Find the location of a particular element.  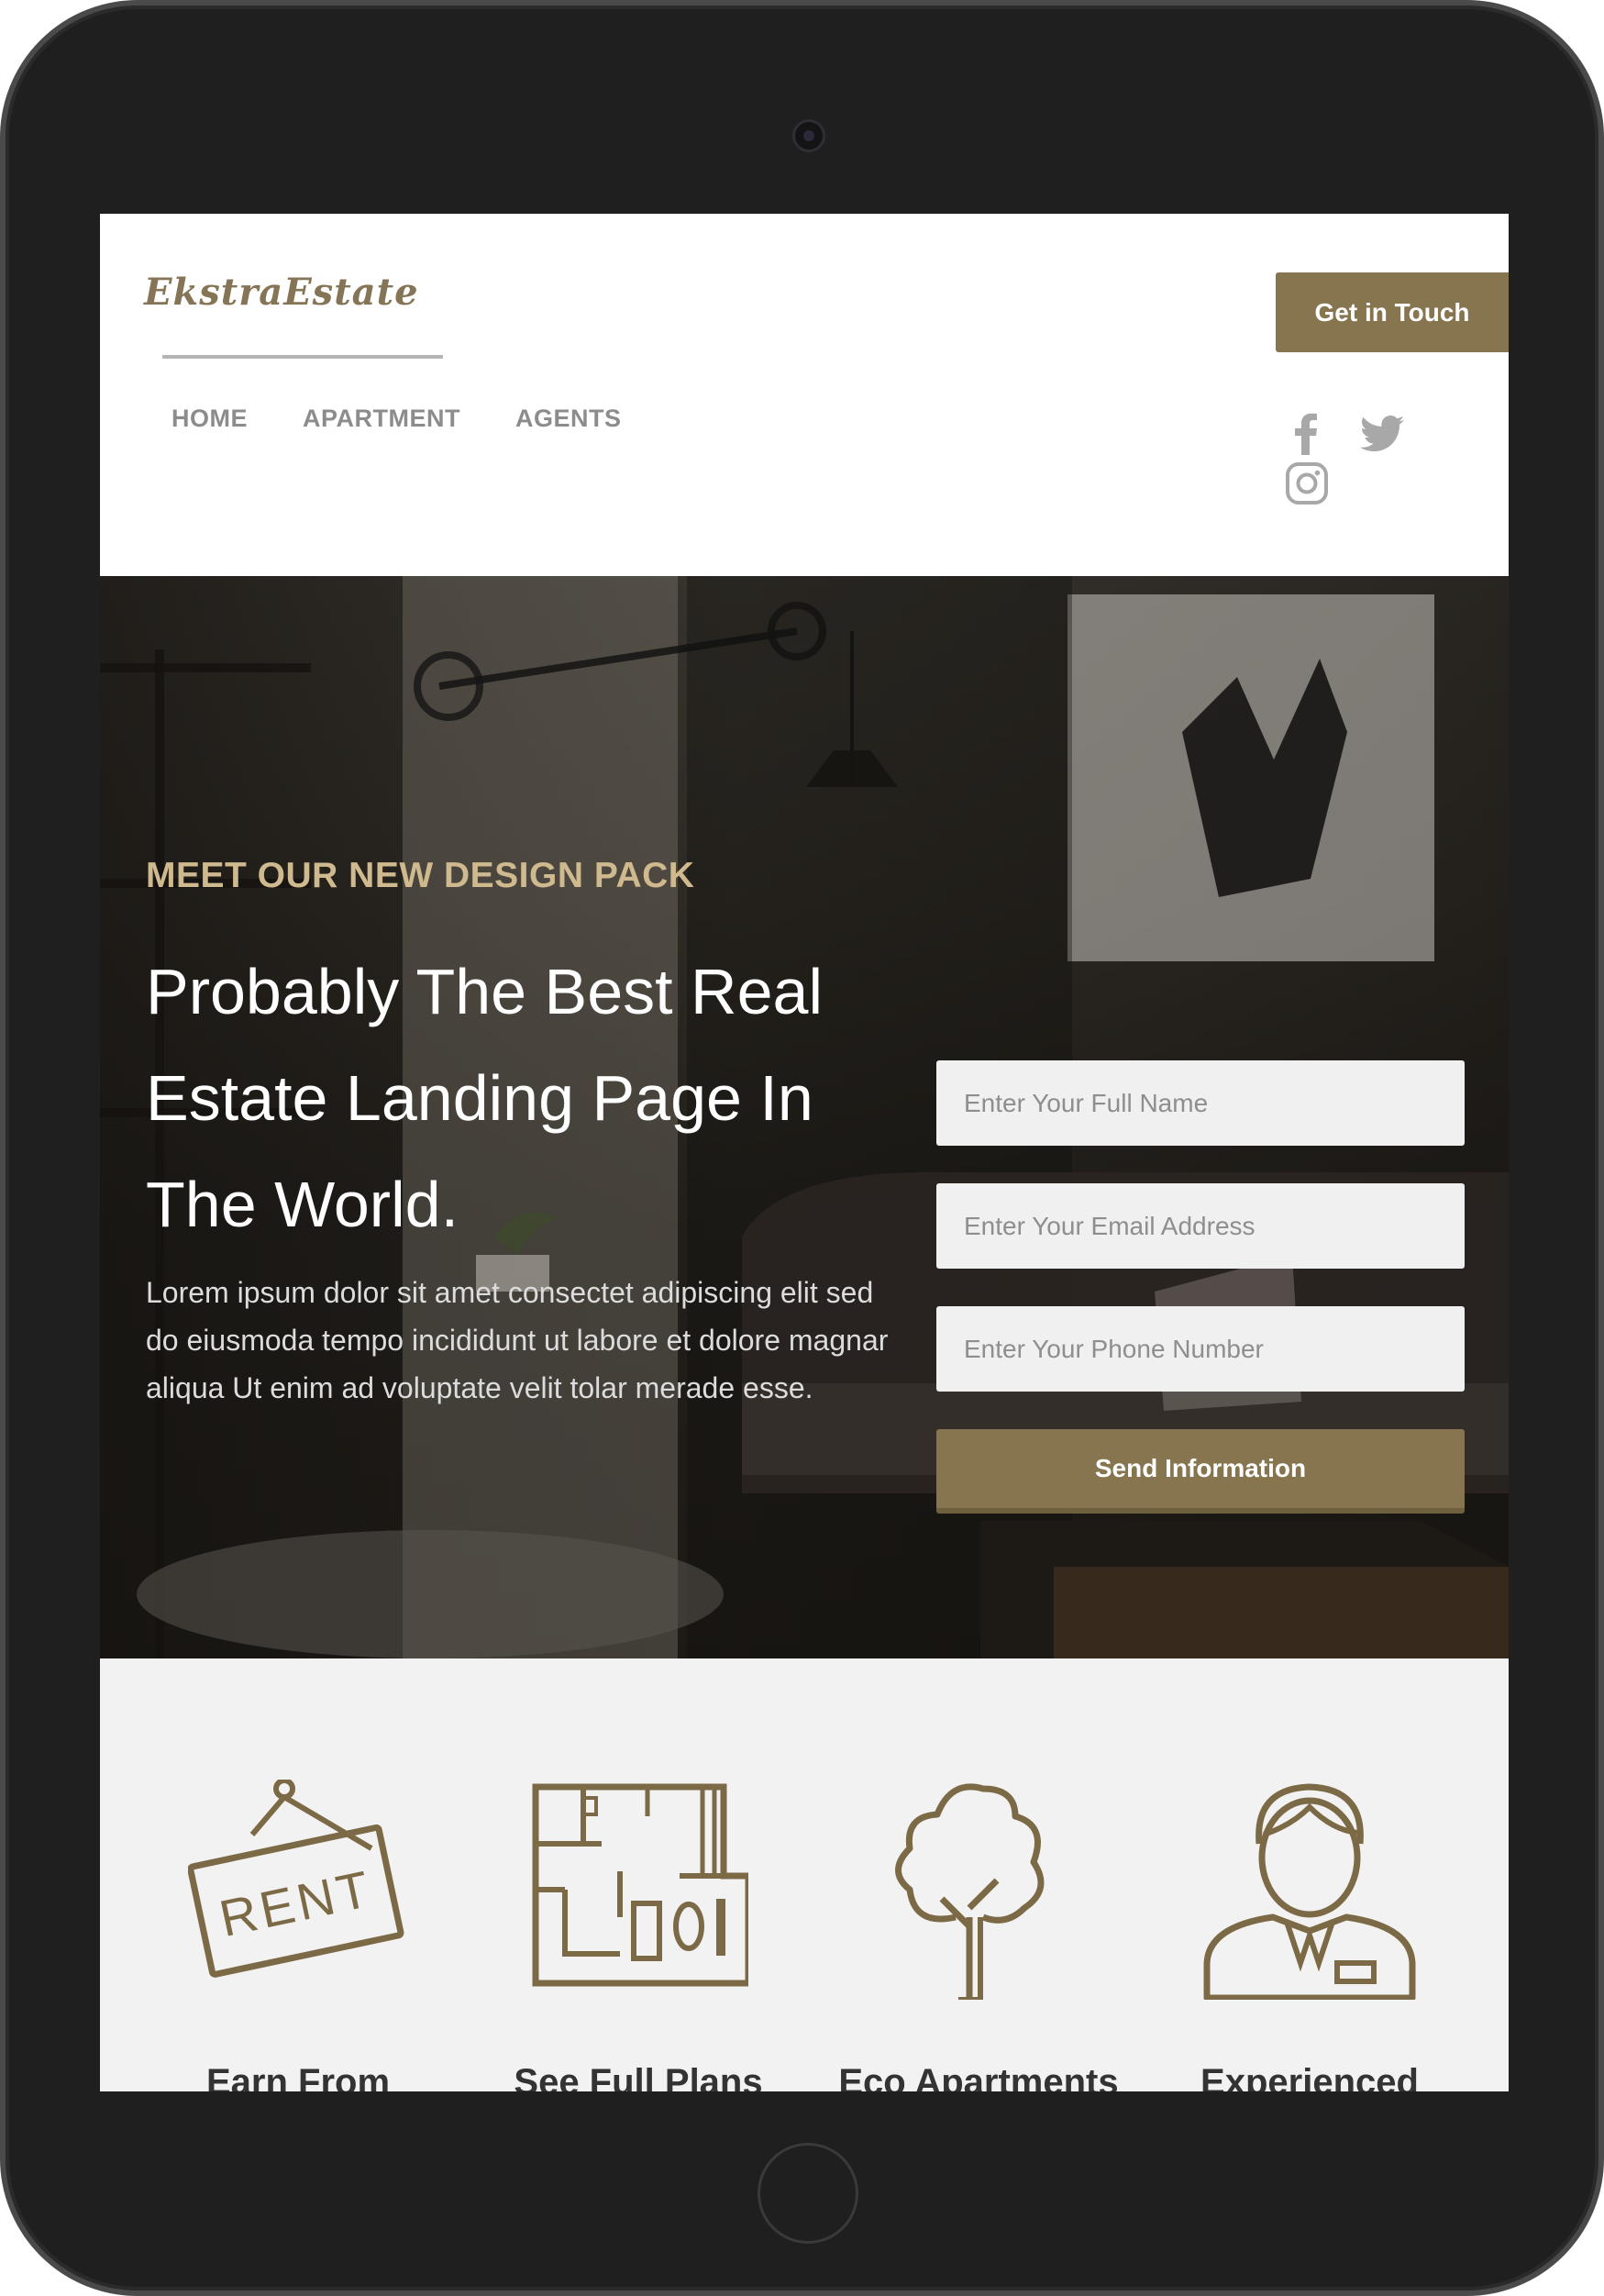

feature-label-agent: Experienced is located at coordinates (1309, 2076).